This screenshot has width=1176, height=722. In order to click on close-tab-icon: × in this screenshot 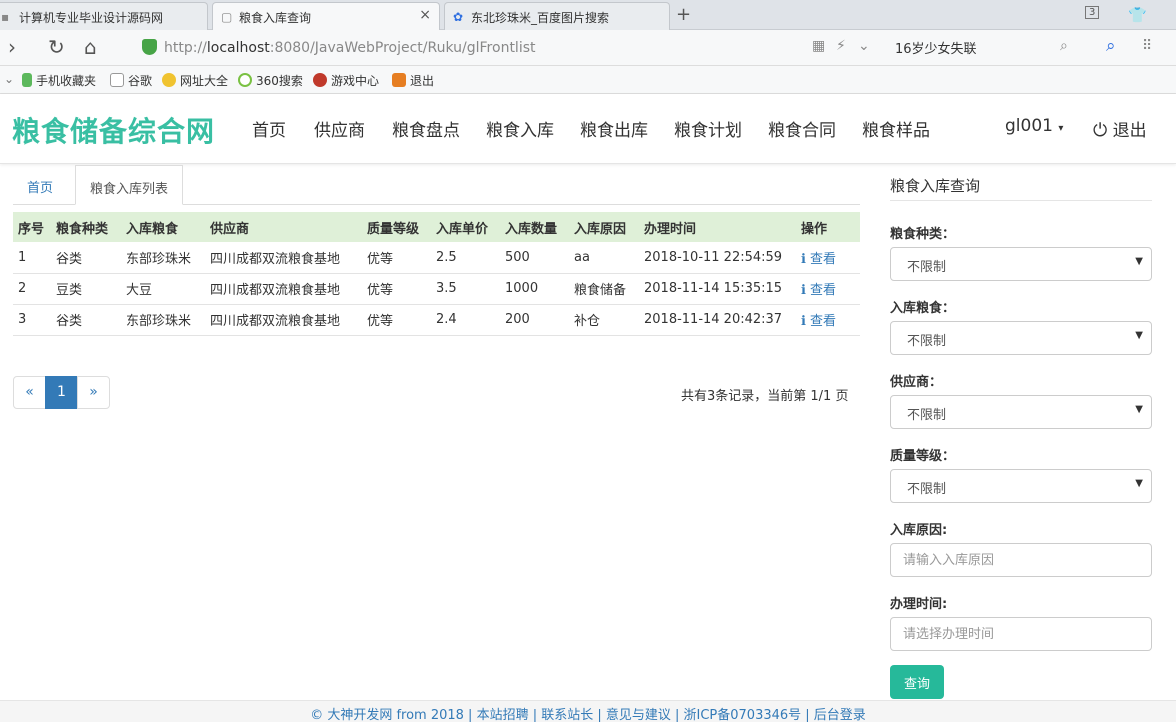, I will do `click(425, 15)`.